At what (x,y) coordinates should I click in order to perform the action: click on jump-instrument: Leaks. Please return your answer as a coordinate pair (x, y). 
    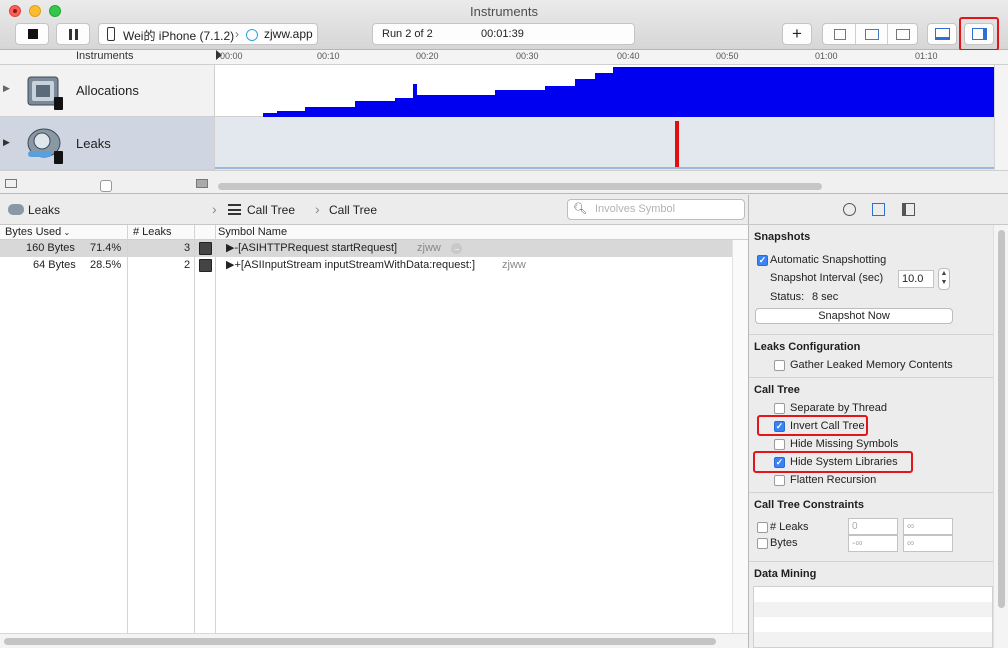
    Looking at the image, I should click on (44, 210).